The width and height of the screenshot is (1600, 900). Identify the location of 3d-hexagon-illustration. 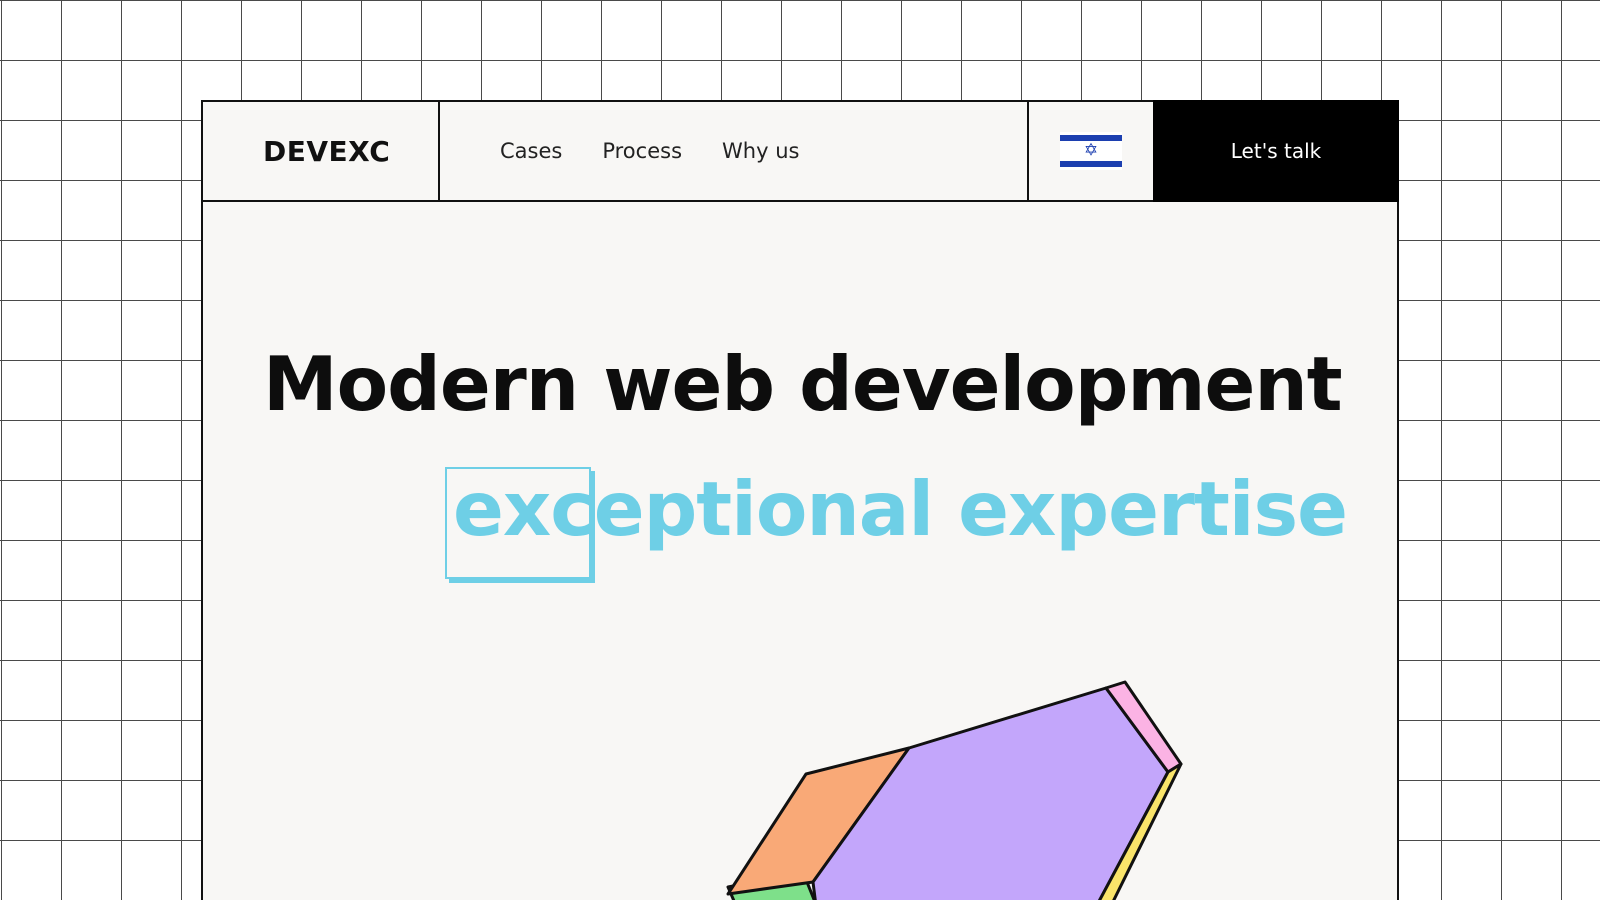
(954, 790).